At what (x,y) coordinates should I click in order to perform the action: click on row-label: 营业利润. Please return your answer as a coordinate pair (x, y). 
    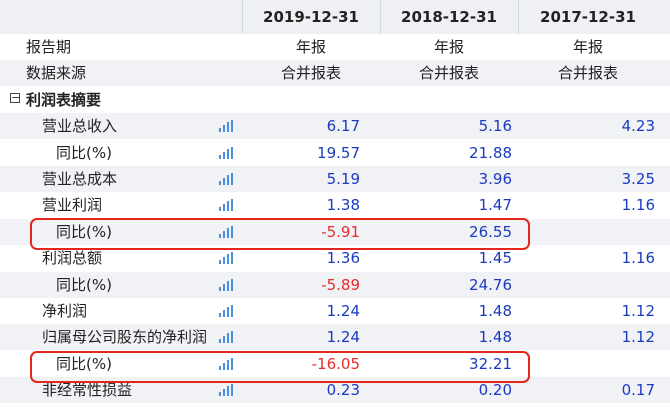
    Looking at the image, I should click on (72, 205).